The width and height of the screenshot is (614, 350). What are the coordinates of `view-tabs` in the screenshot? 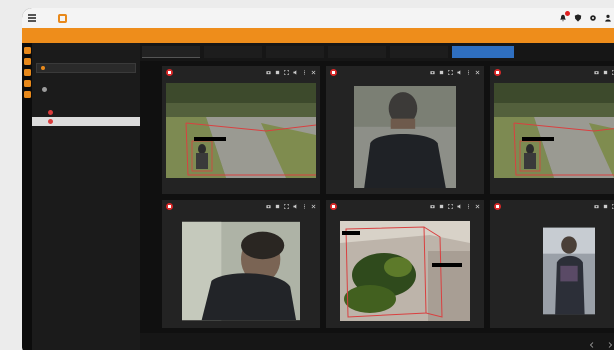 It's located at (377, 52).